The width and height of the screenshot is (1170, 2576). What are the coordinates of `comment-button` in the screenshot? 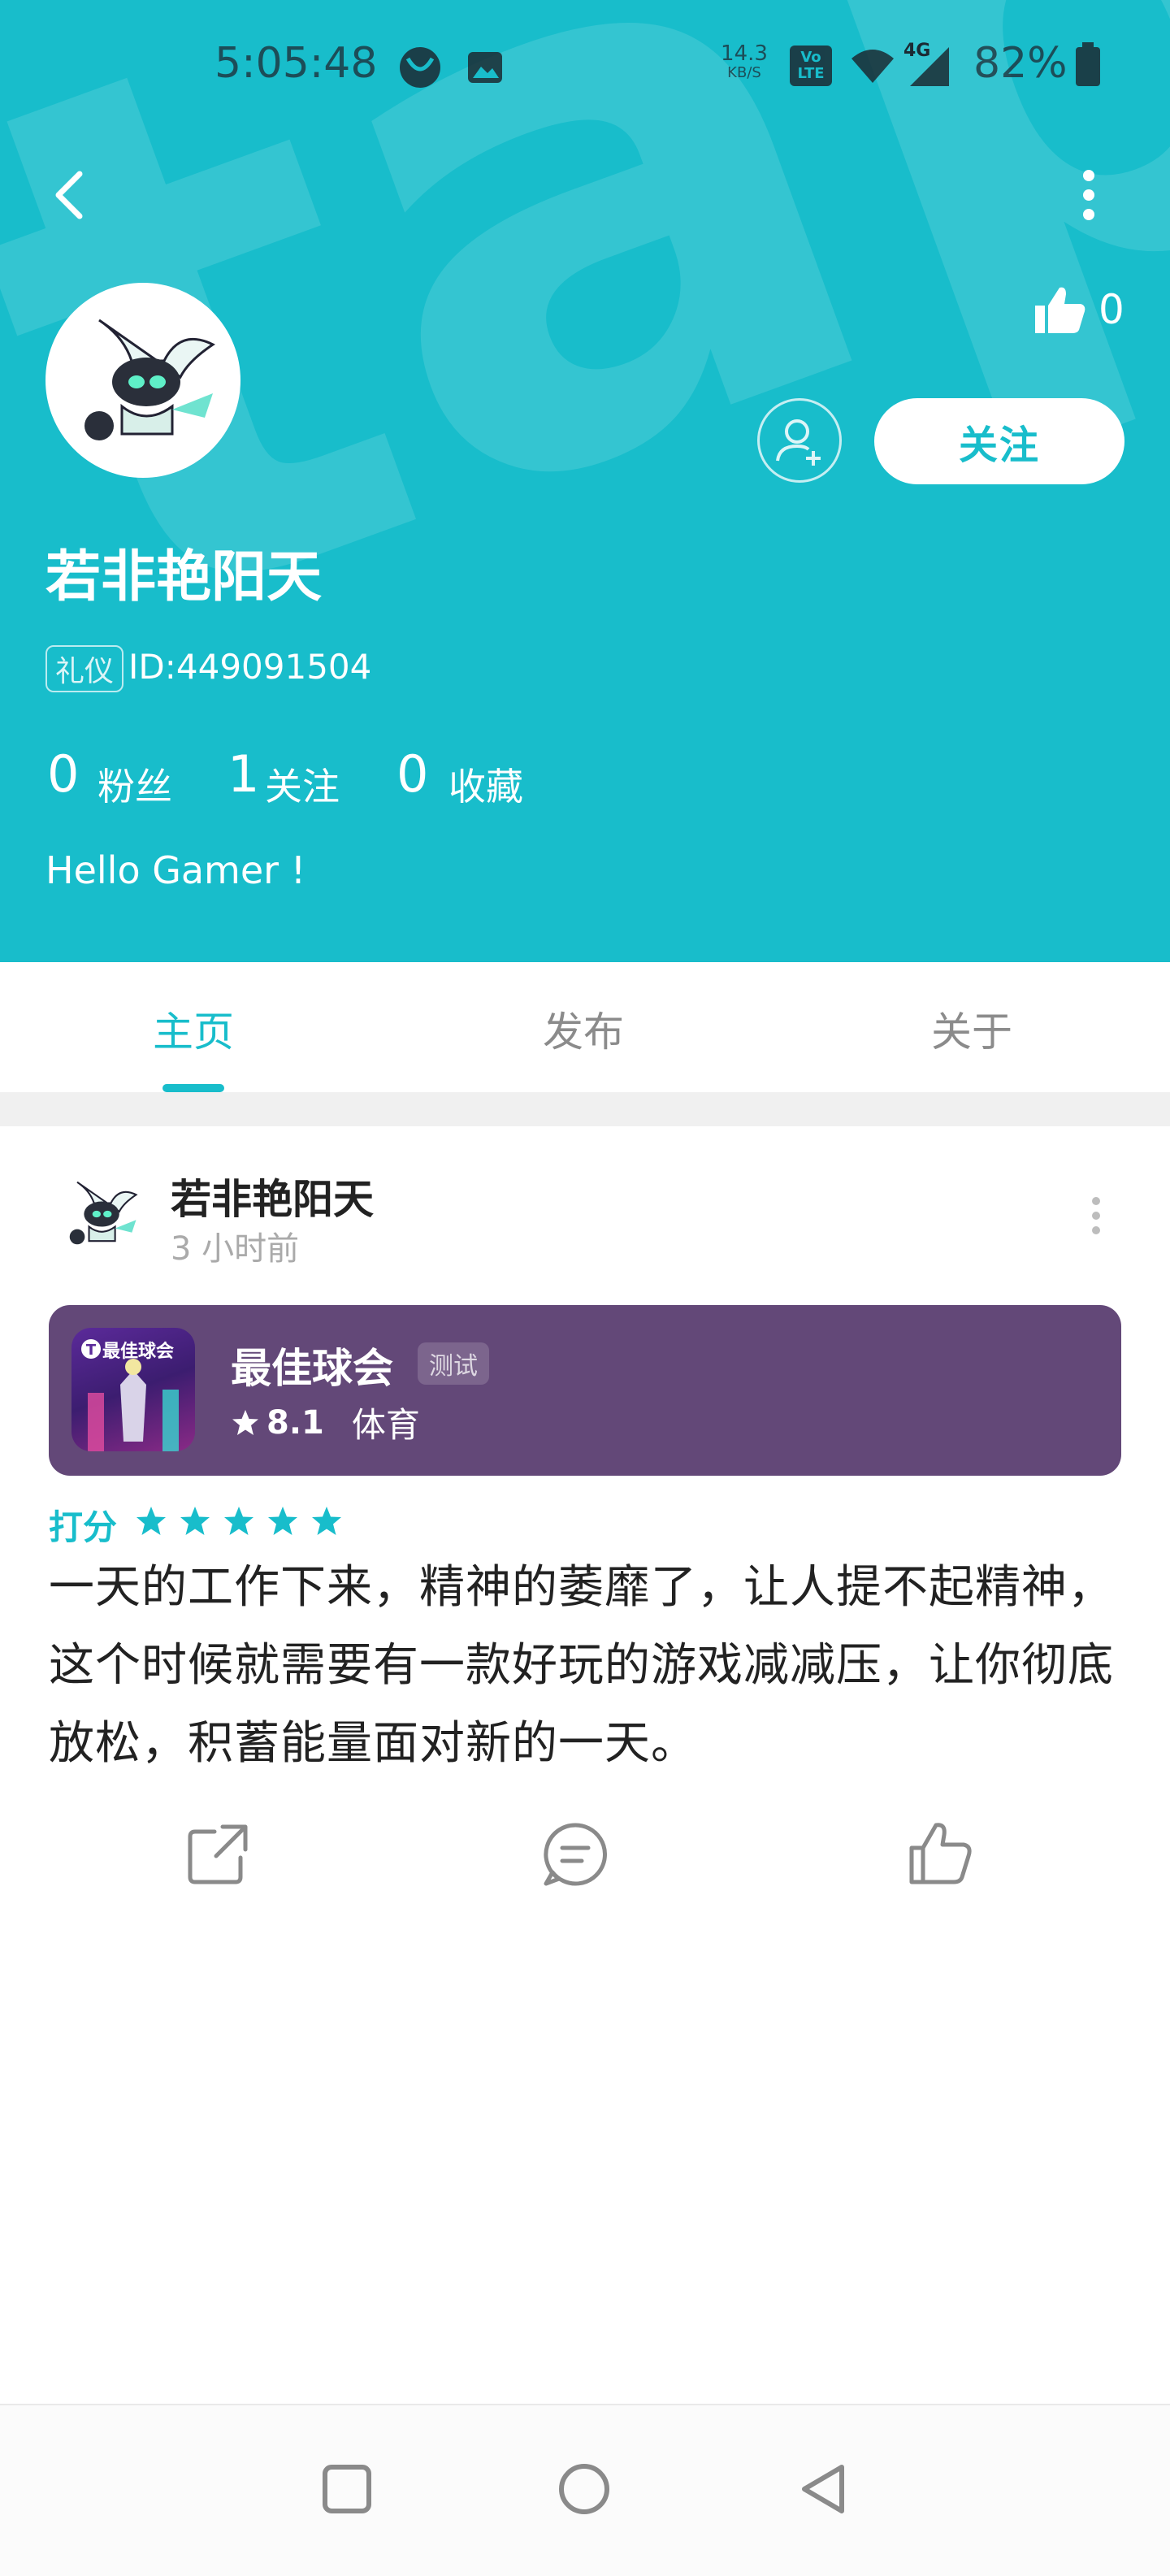 It's located at (575, 1854).